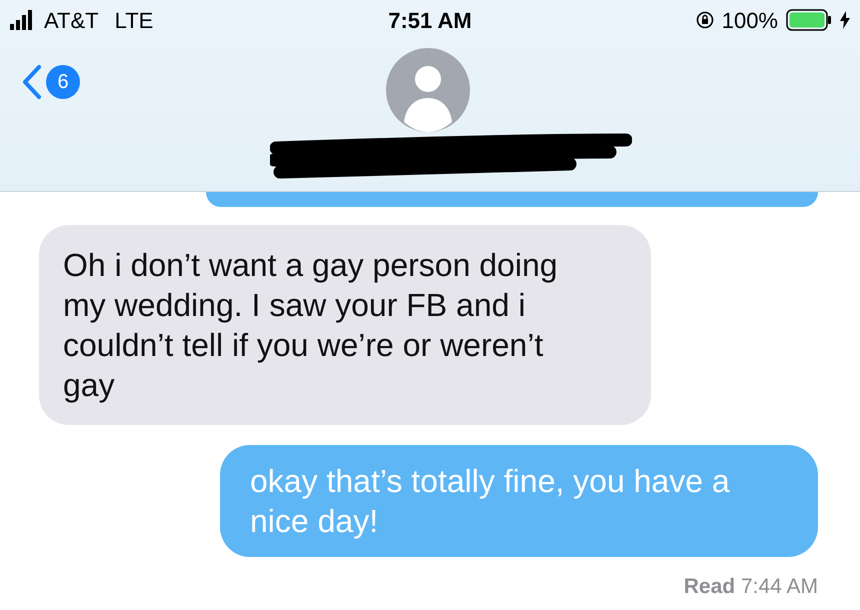 Image resolution: width=860 pixels, height=610 pixels. Describe the element at coordinates (809, 20) in the screenshot. I see `battery-icon` at that location.